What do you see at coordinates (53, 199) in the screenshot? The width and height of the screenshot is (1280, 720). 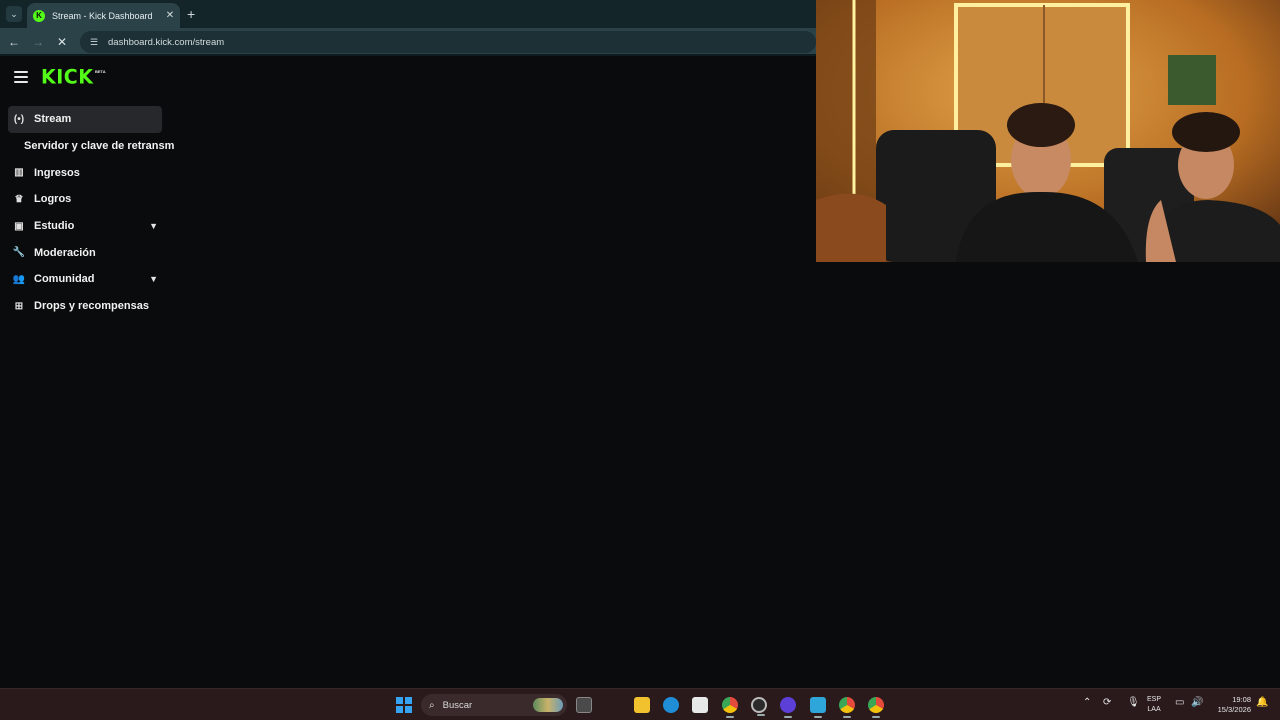 I see `sidebar-item-label: Logros` at bounding box center [53, 199].